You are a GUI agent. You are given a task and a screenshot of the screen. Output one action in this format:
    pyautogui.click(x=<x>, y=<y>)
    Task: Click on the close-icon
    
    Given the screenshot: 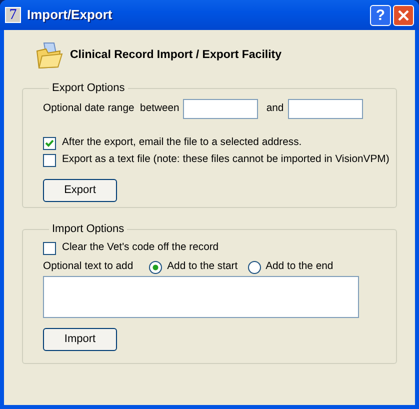 What is the action you would take?
    pyautogui.click(x=403, y=16)
    